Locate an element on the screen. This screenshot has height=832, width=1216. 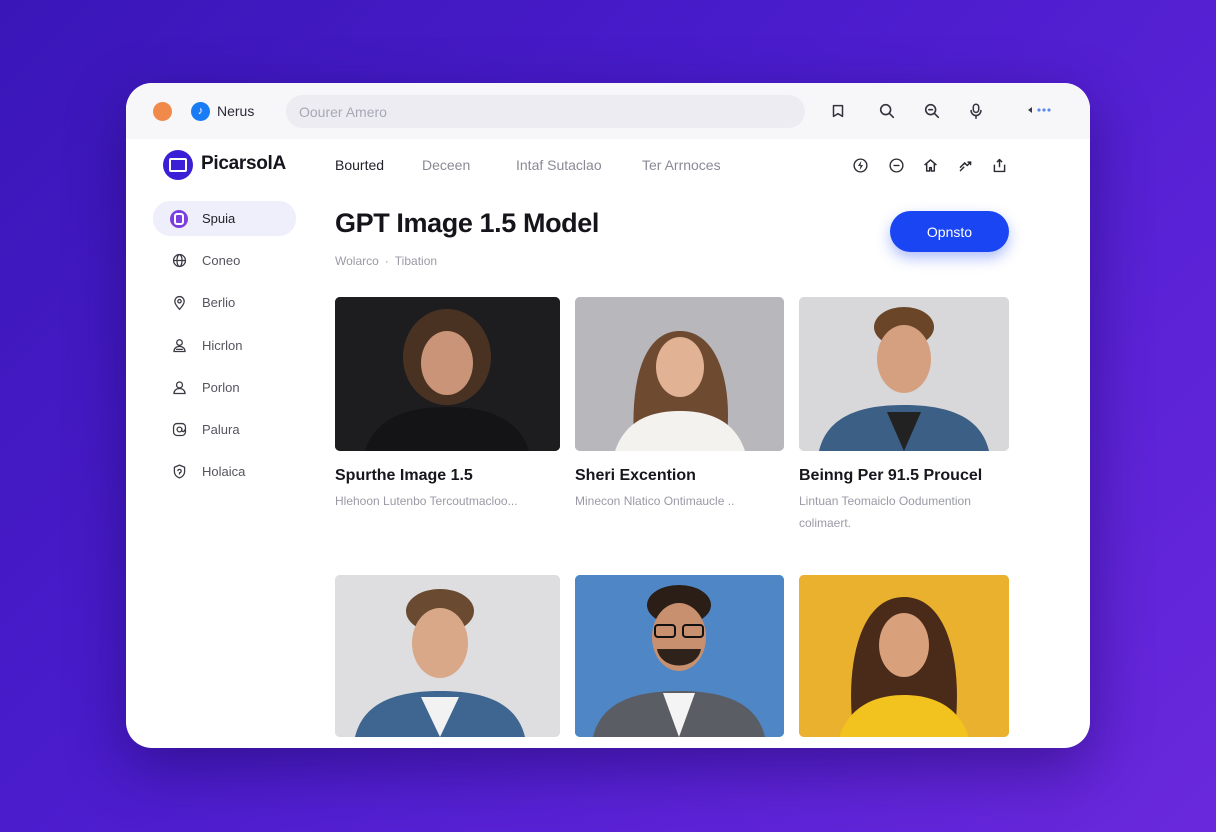
tab-ter-arrnoces: Ter Arrnoces is located at coordinates (681, 165).